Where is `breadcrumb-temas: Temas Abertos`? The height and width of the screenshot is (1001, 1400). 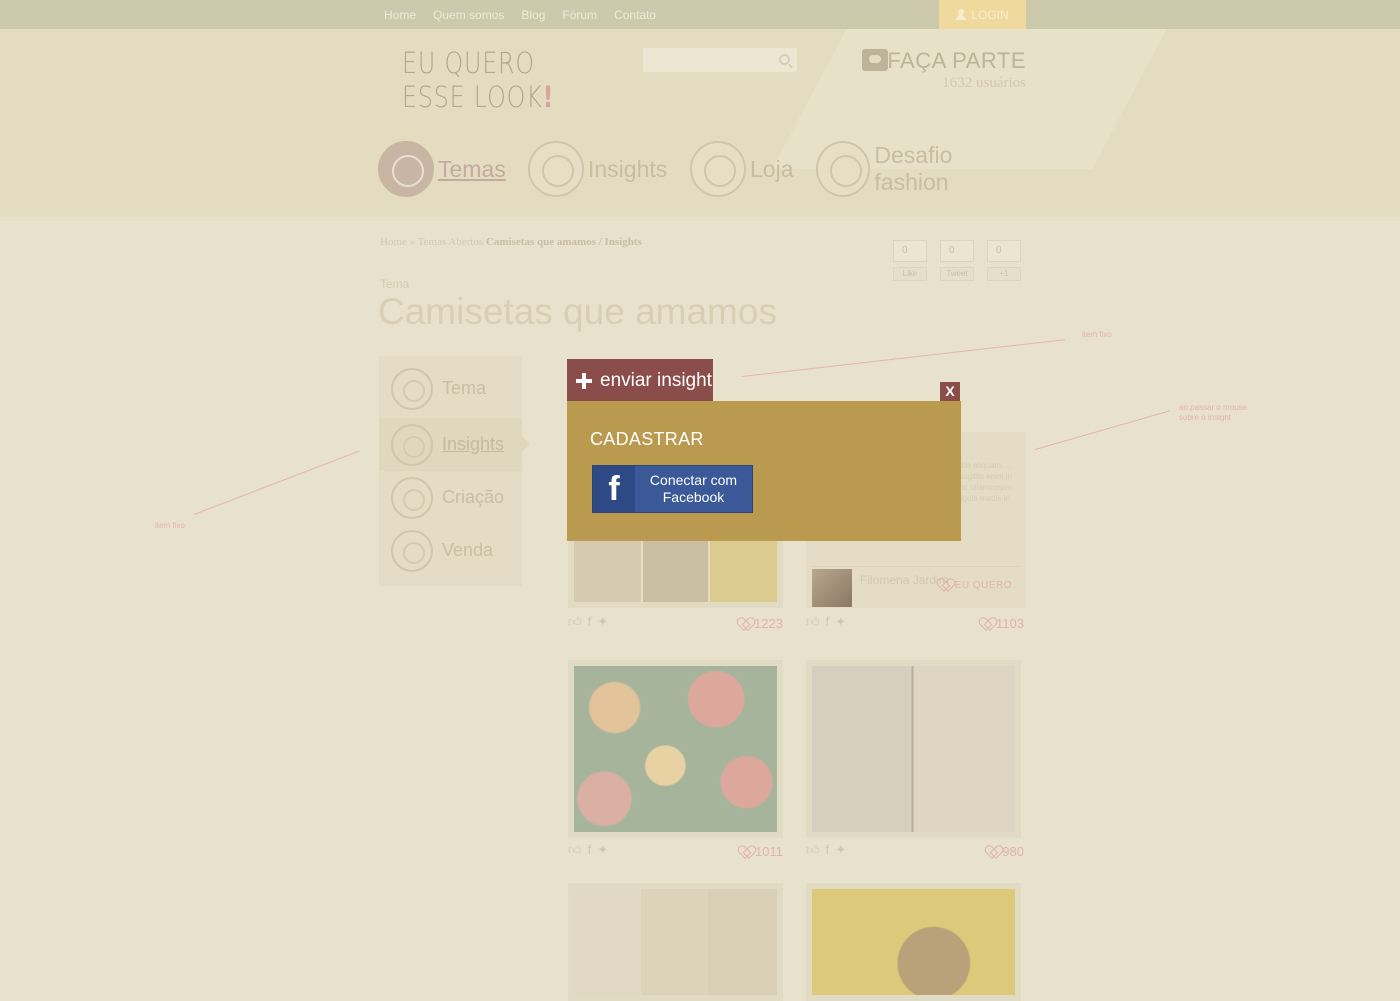 breadcrumb-temas: Temas Abertos is located at coordinates (451, 242).